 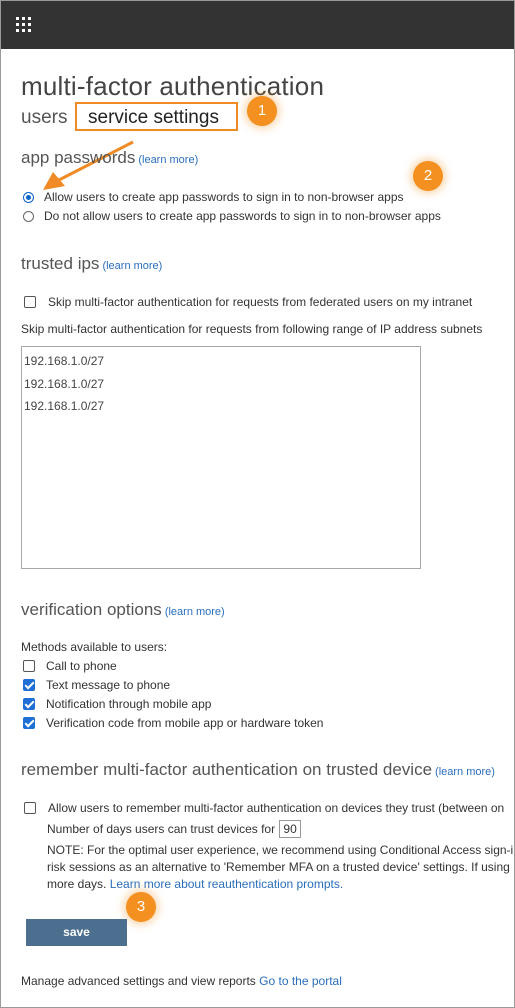 I want to click on radio-deny-icon, so click(x=28, y=216).